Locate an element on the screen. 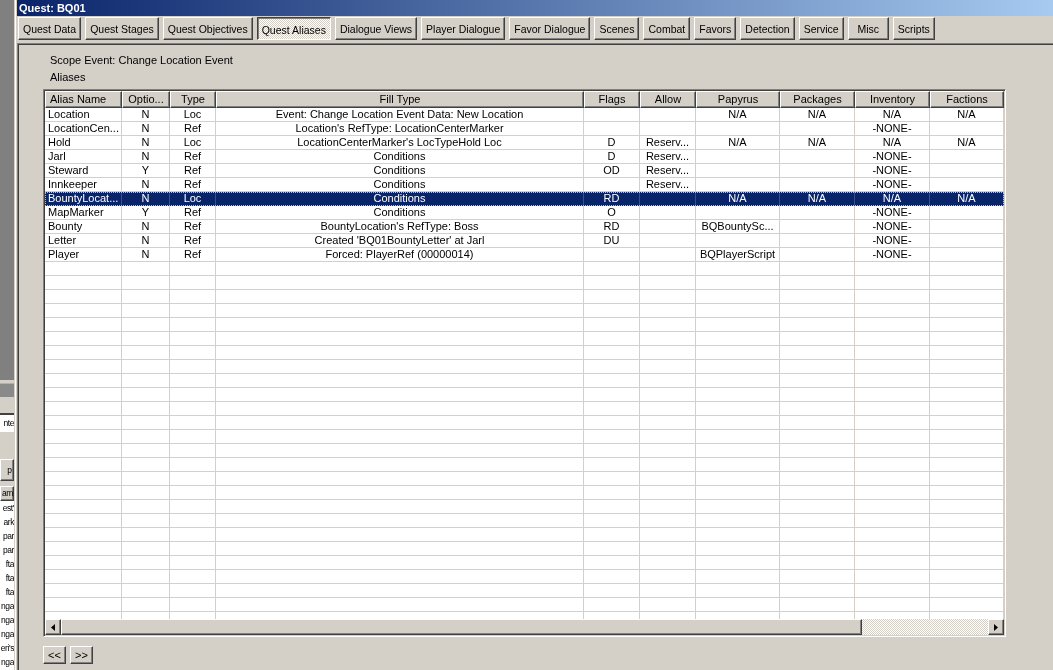  tab: Quest Objectives is located at coordinates (207, 28).